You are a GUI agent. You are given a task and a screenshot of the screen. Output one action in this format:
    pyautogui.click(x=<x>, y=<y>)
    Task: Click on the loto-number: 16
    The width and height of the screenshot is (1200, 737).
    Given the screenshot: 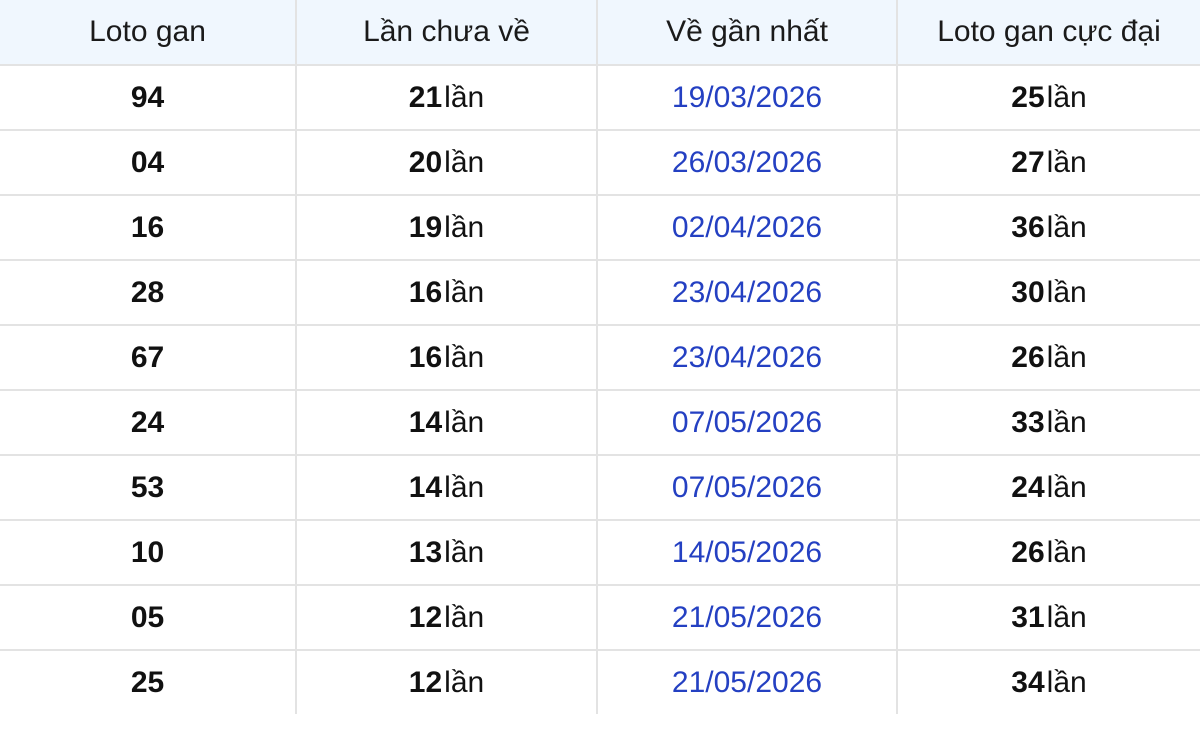 What is the action you would take?
    pyautogui.click(x=147, y=227)
    